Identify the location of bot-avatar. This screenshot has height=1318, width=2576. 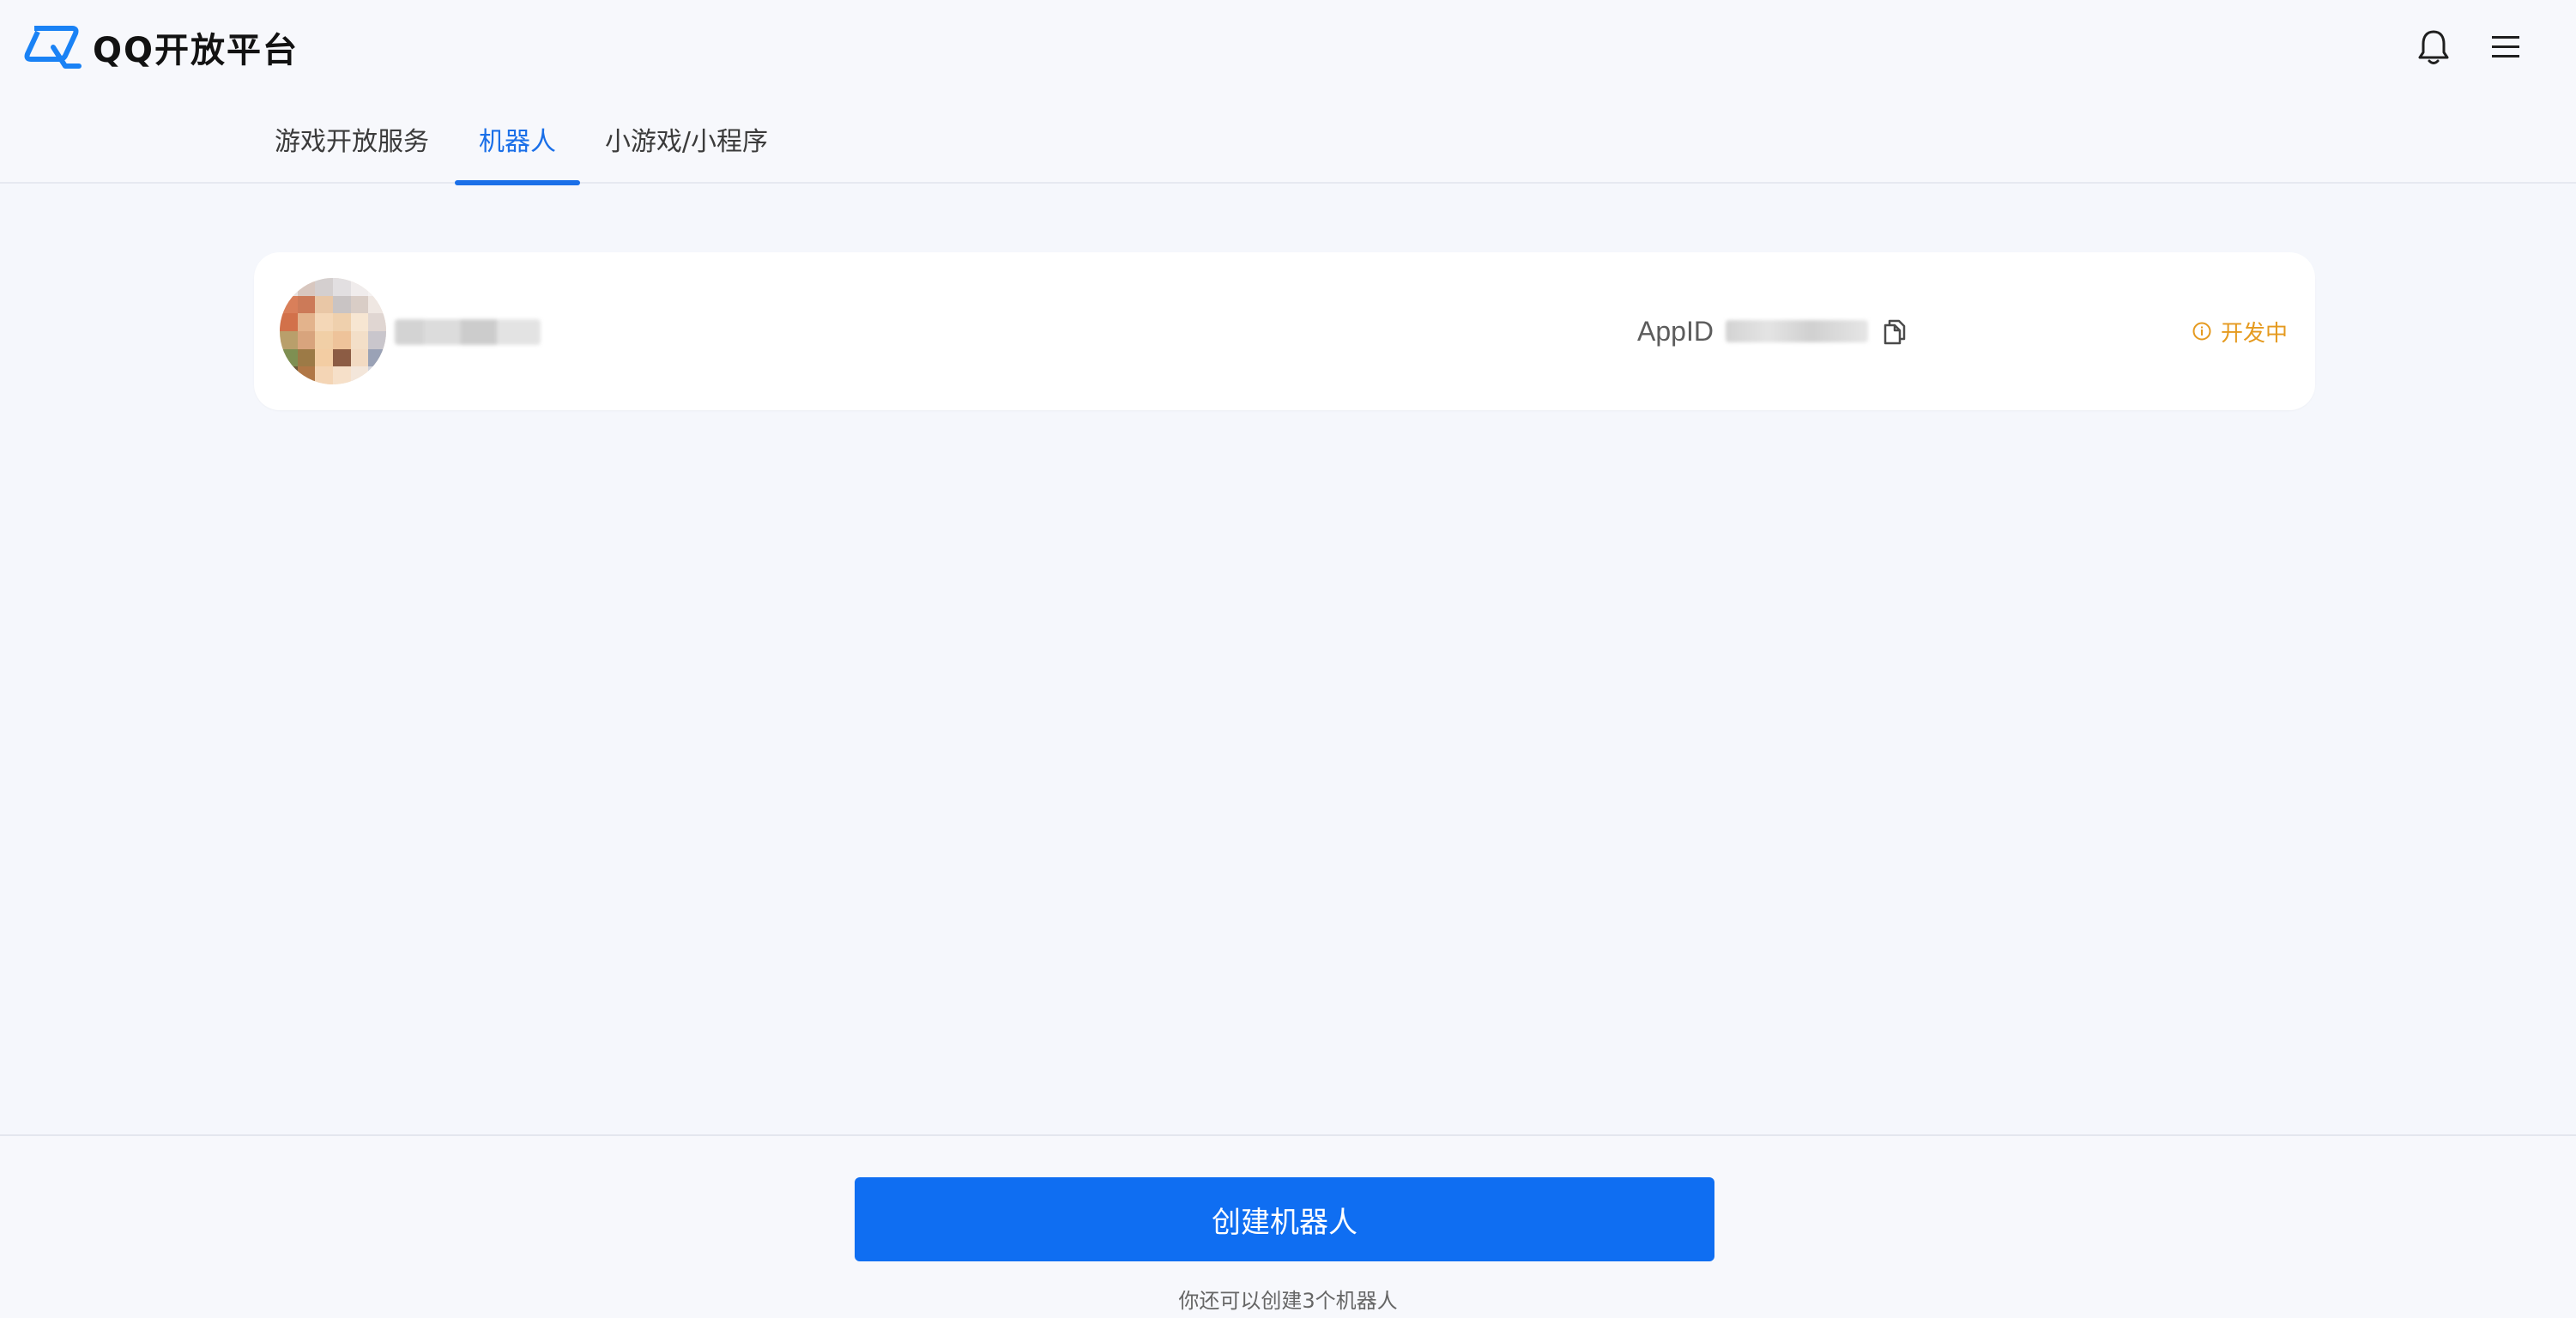
(333, 331).